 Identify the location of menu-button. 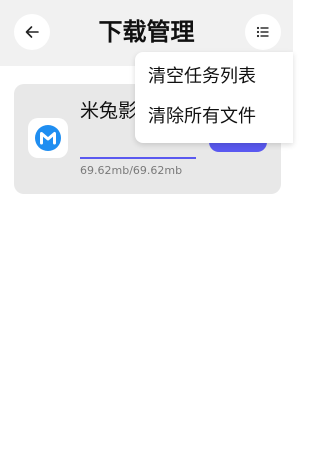
(263, 32).